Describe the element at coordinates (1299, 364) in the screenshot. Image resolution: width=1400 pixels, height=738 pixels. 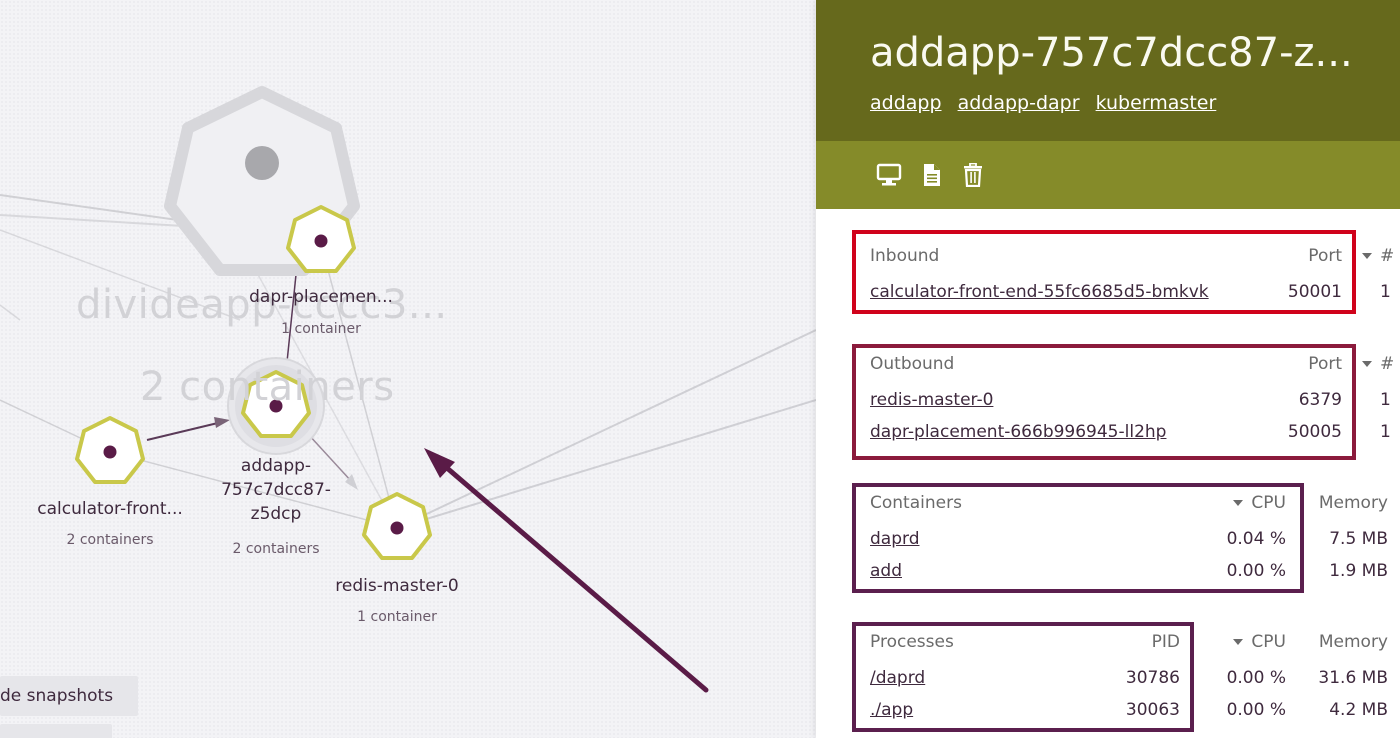
I see `outbound-port-header: Port` at that location.